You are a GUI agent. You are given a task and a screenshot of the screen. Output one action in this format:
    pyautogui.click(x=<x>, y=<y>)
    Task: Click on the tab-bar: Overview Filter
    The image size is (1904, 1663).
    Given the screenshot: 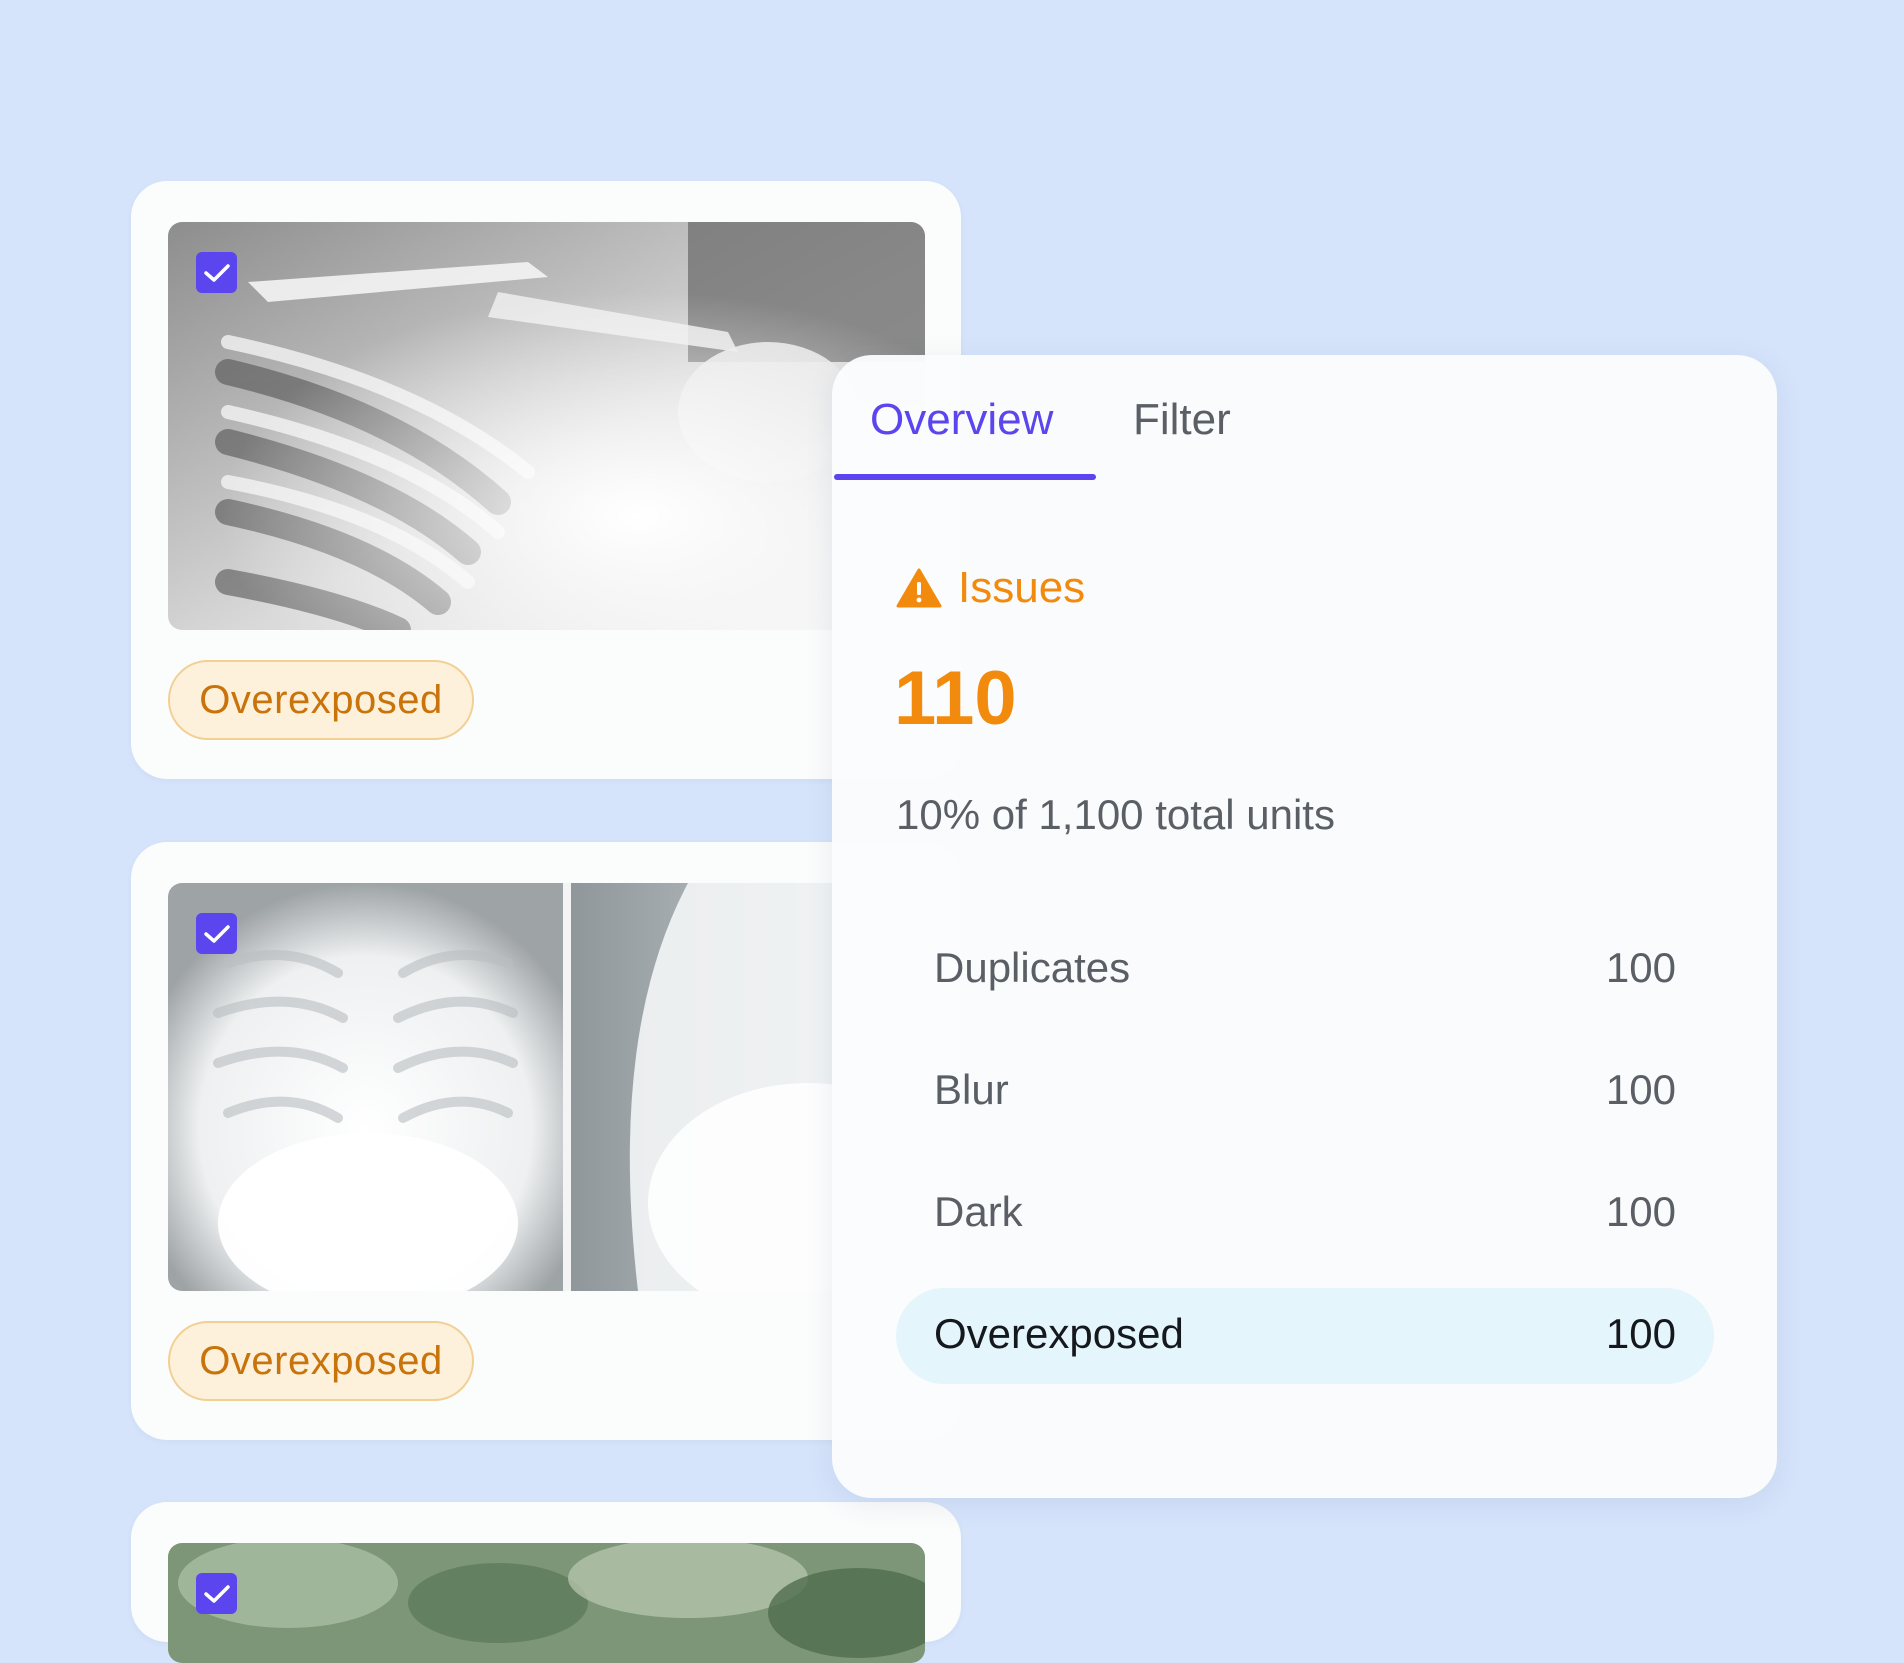 What is the action you would take?
    pyautogui.click(x=1304, y=418)
    